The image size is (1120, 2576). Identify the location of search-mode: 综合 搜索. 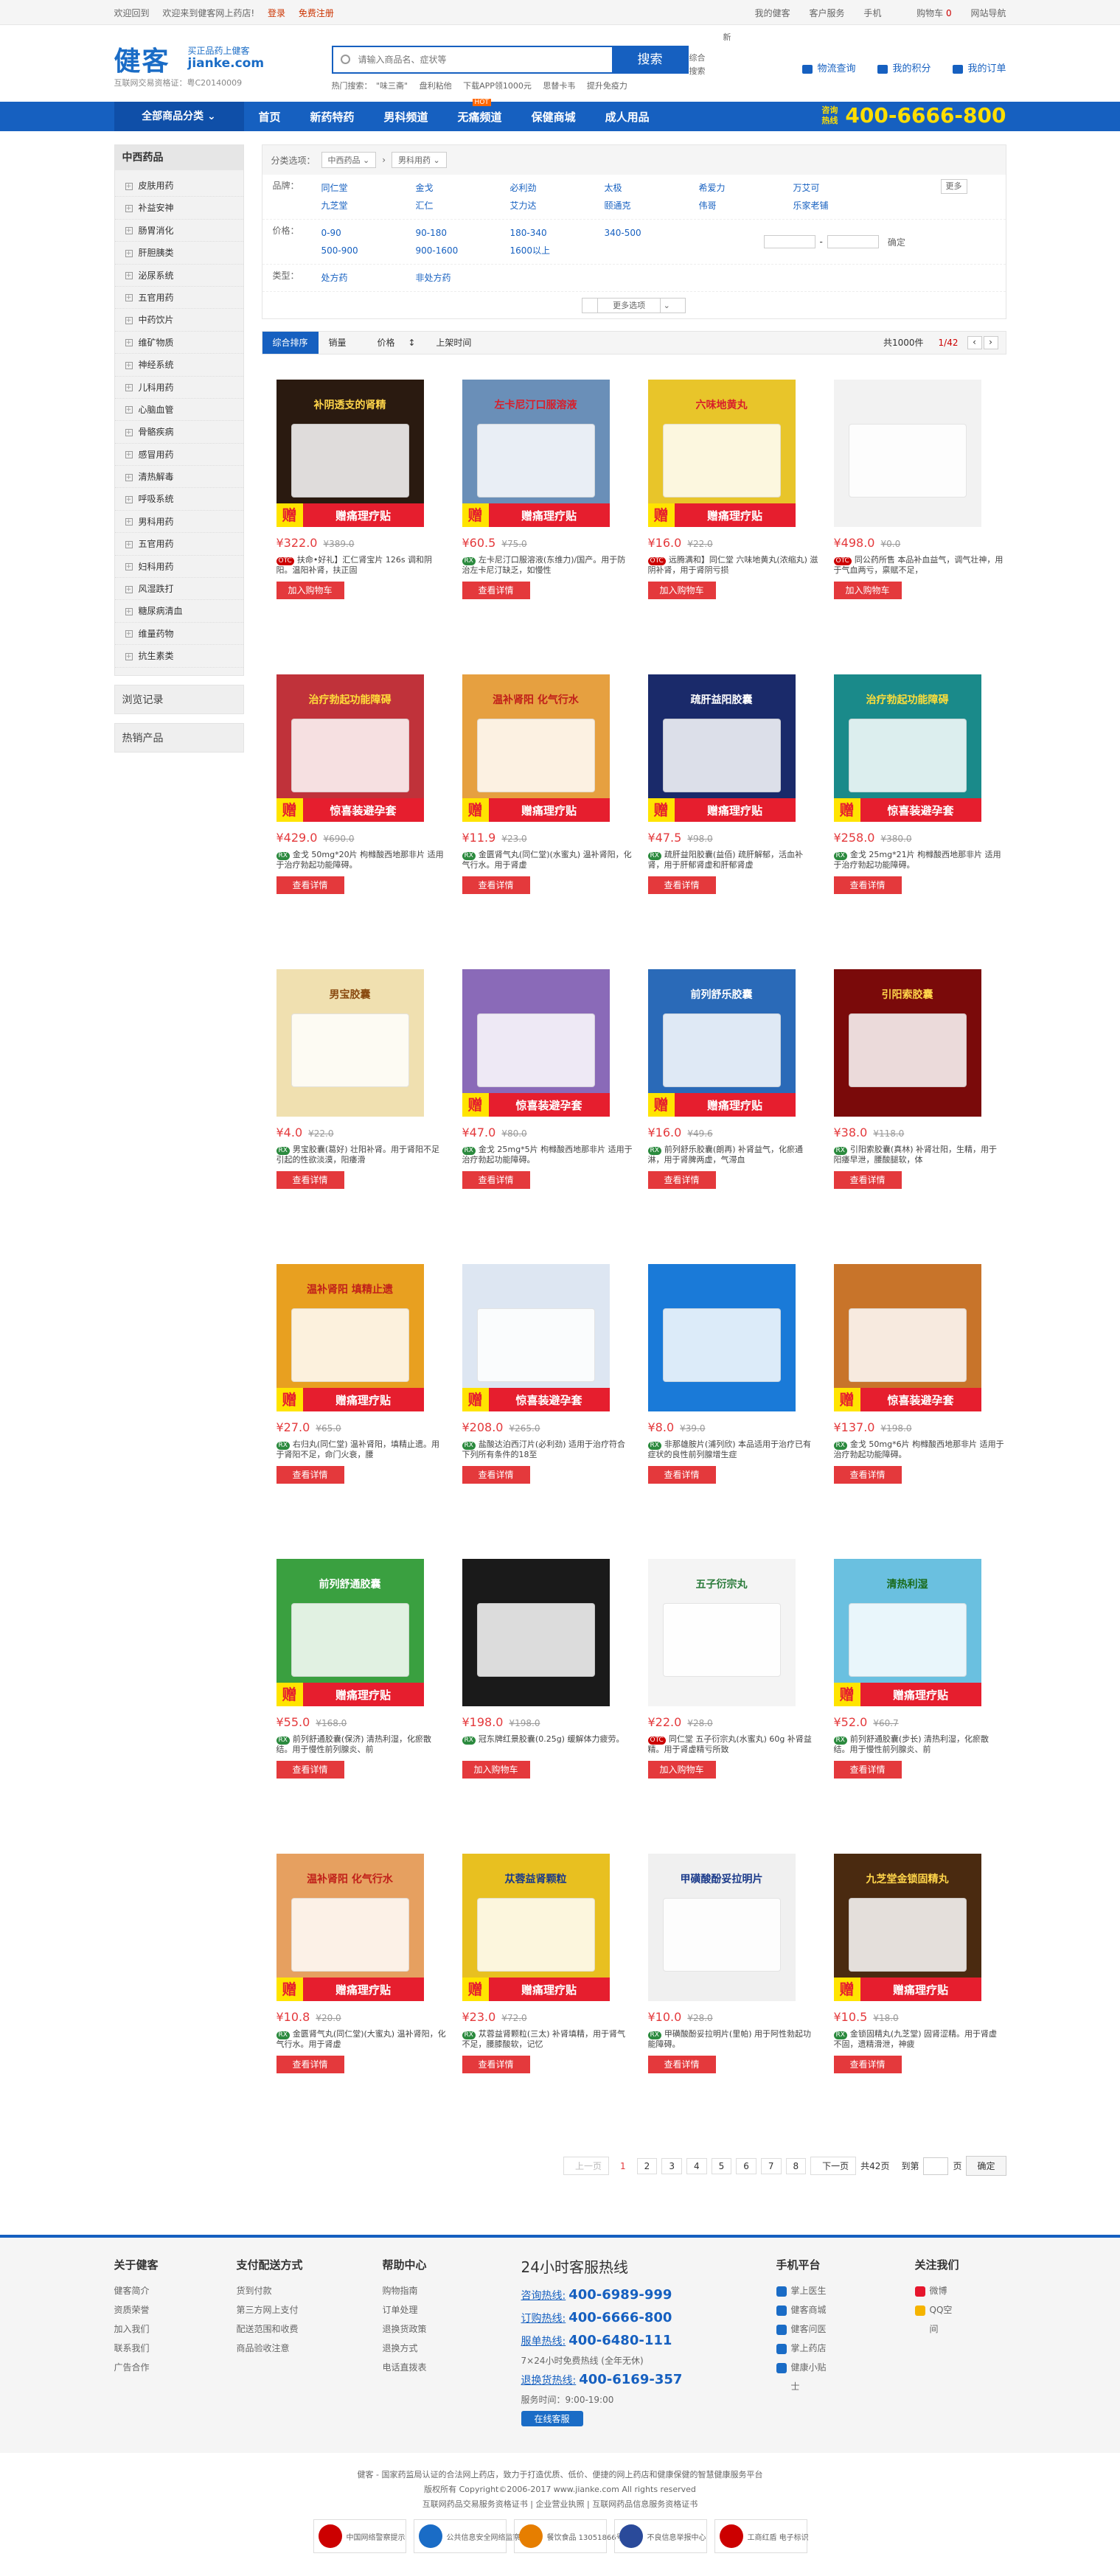
(697, 65).